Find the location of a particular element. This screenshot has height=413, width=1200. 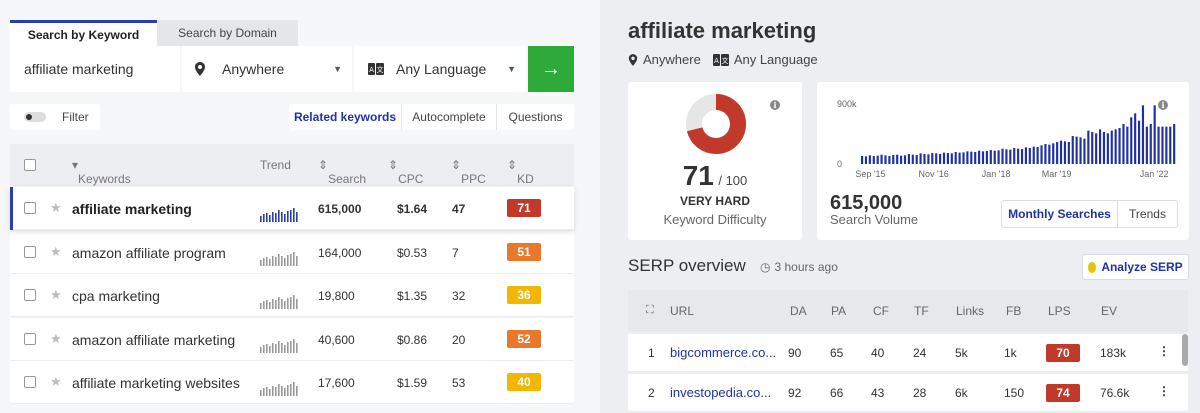

serp-table-header: ⛶ URL DA PA CF TF Links FB LPS EV is located at coordinates (908, 311).